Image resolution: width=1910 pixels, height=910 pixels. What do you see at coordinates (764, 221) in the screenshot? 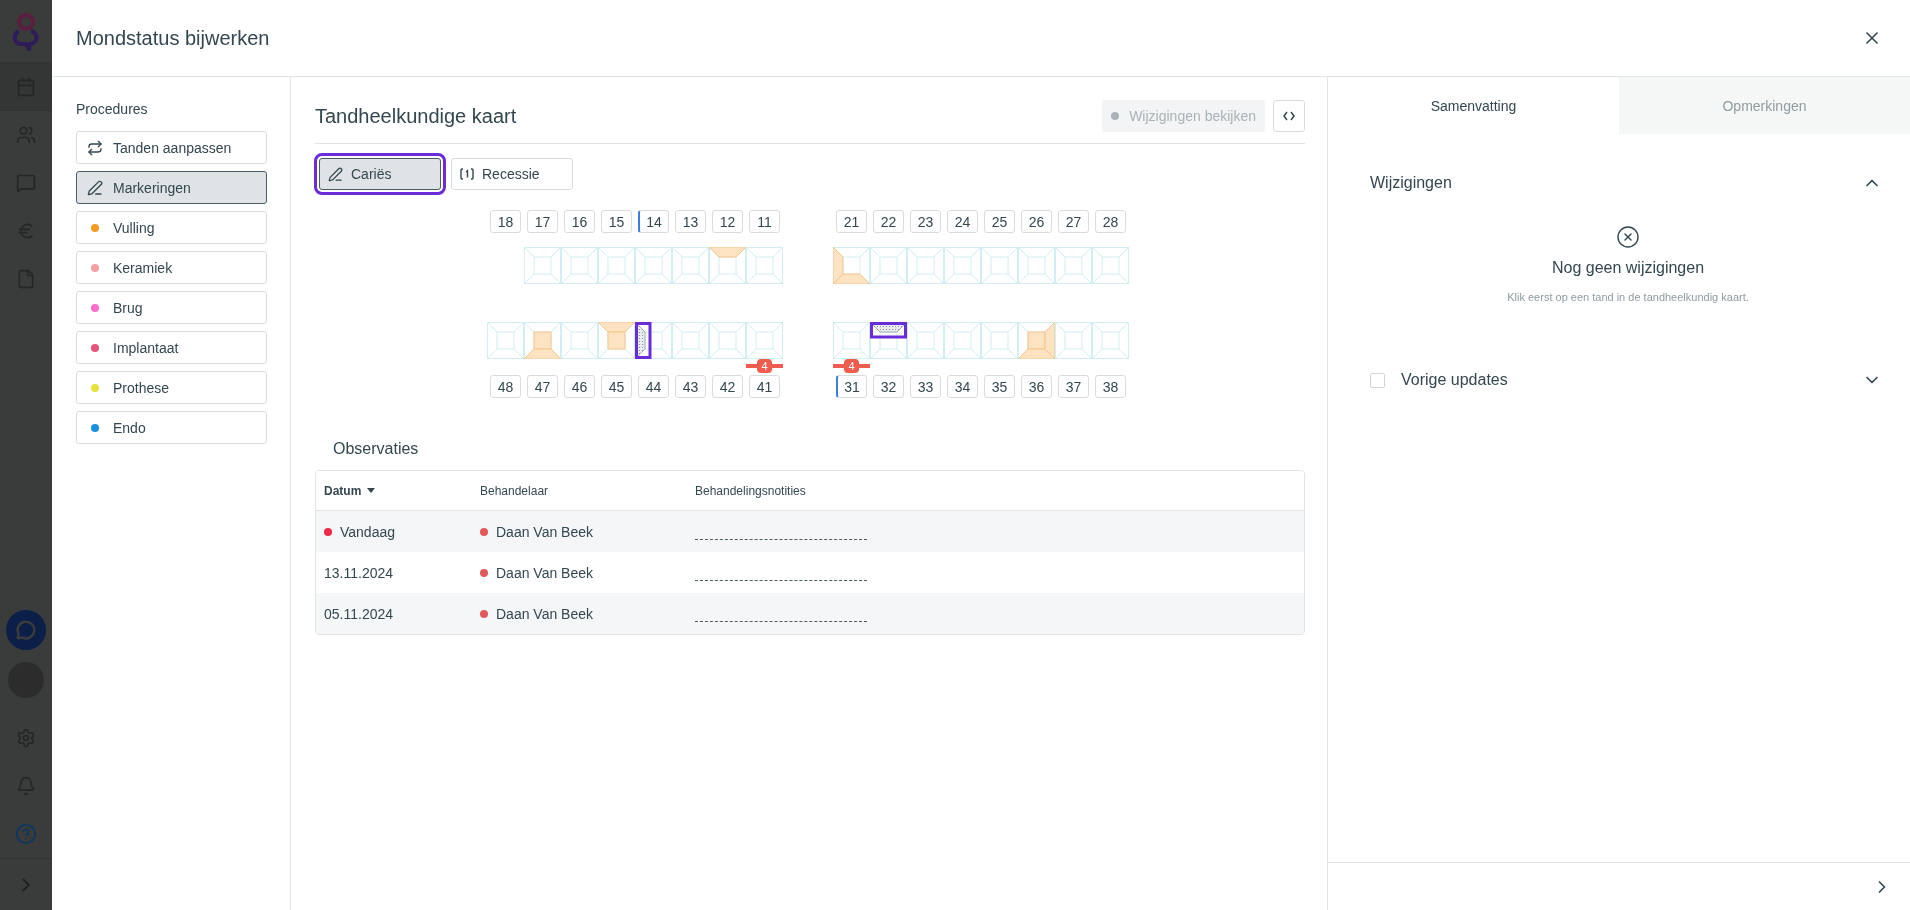
I see `tooth-number: 11` at bounding box center [764, 221].